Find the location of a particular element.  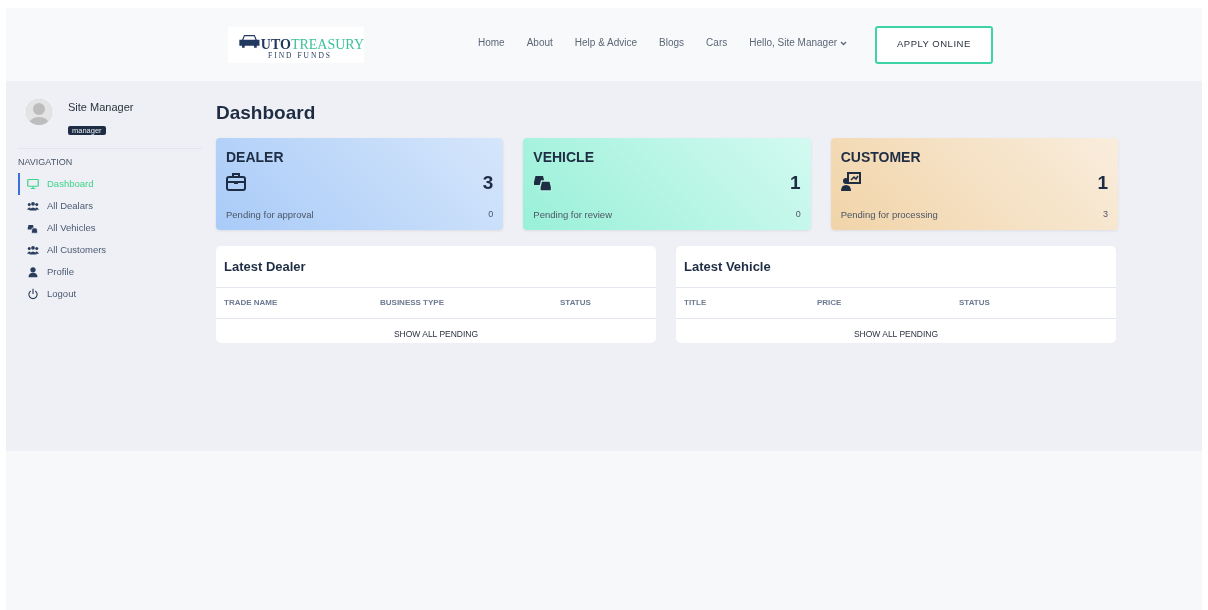

cars-icon is located at coordinates (33, 228).